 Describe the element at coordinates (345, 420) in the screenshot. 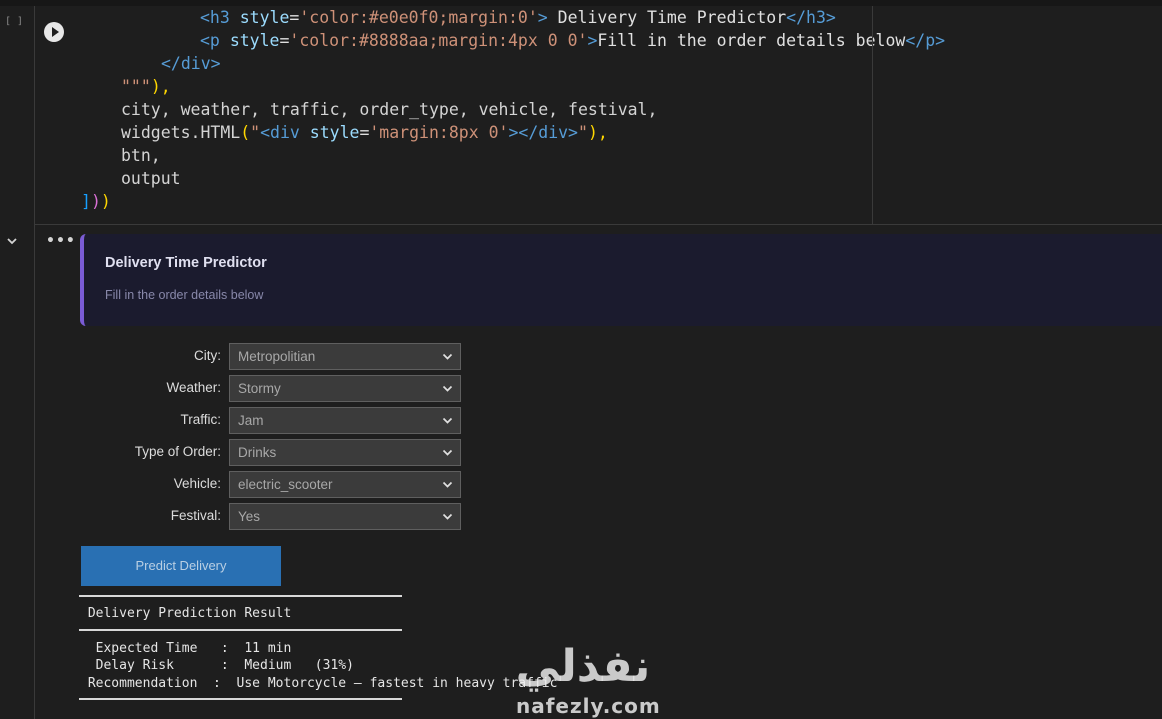

I see `traffic-select: Jam` at that location.